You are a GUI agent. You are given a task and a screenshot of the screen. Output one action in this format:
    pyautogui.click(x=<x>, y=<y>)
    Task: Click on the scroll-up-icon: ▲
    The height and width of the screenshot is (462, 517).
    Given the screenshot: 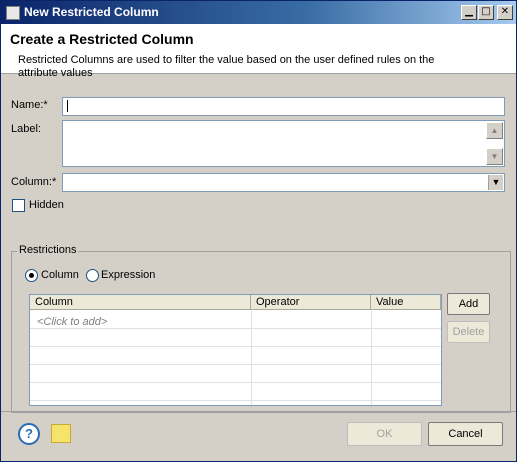 What is the action you would take?
    pyautogui.click(x=494, y=130)
    